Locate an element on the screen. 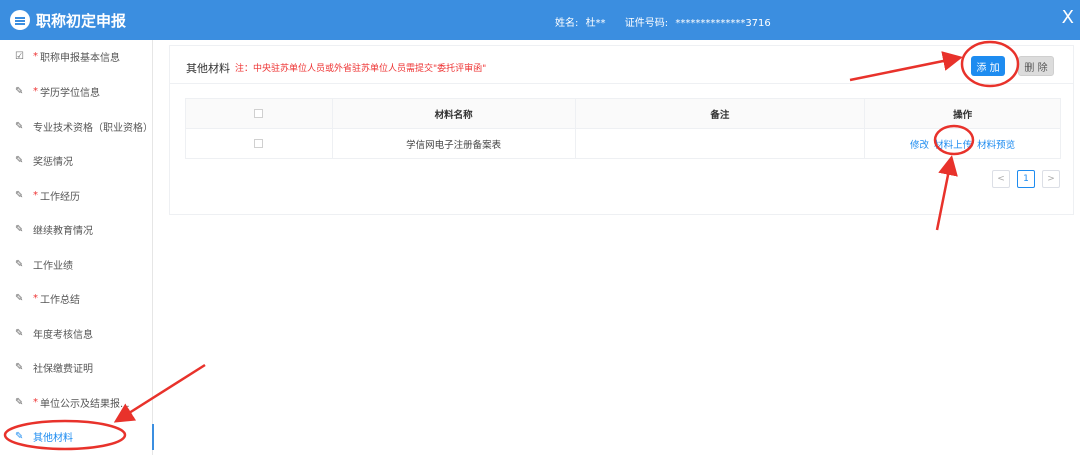 This screenshot has height=455, width=1080. table-row: 学信网电子注册备案表 修改 材料上传 材料预览 is located at coordinates (623, 143).